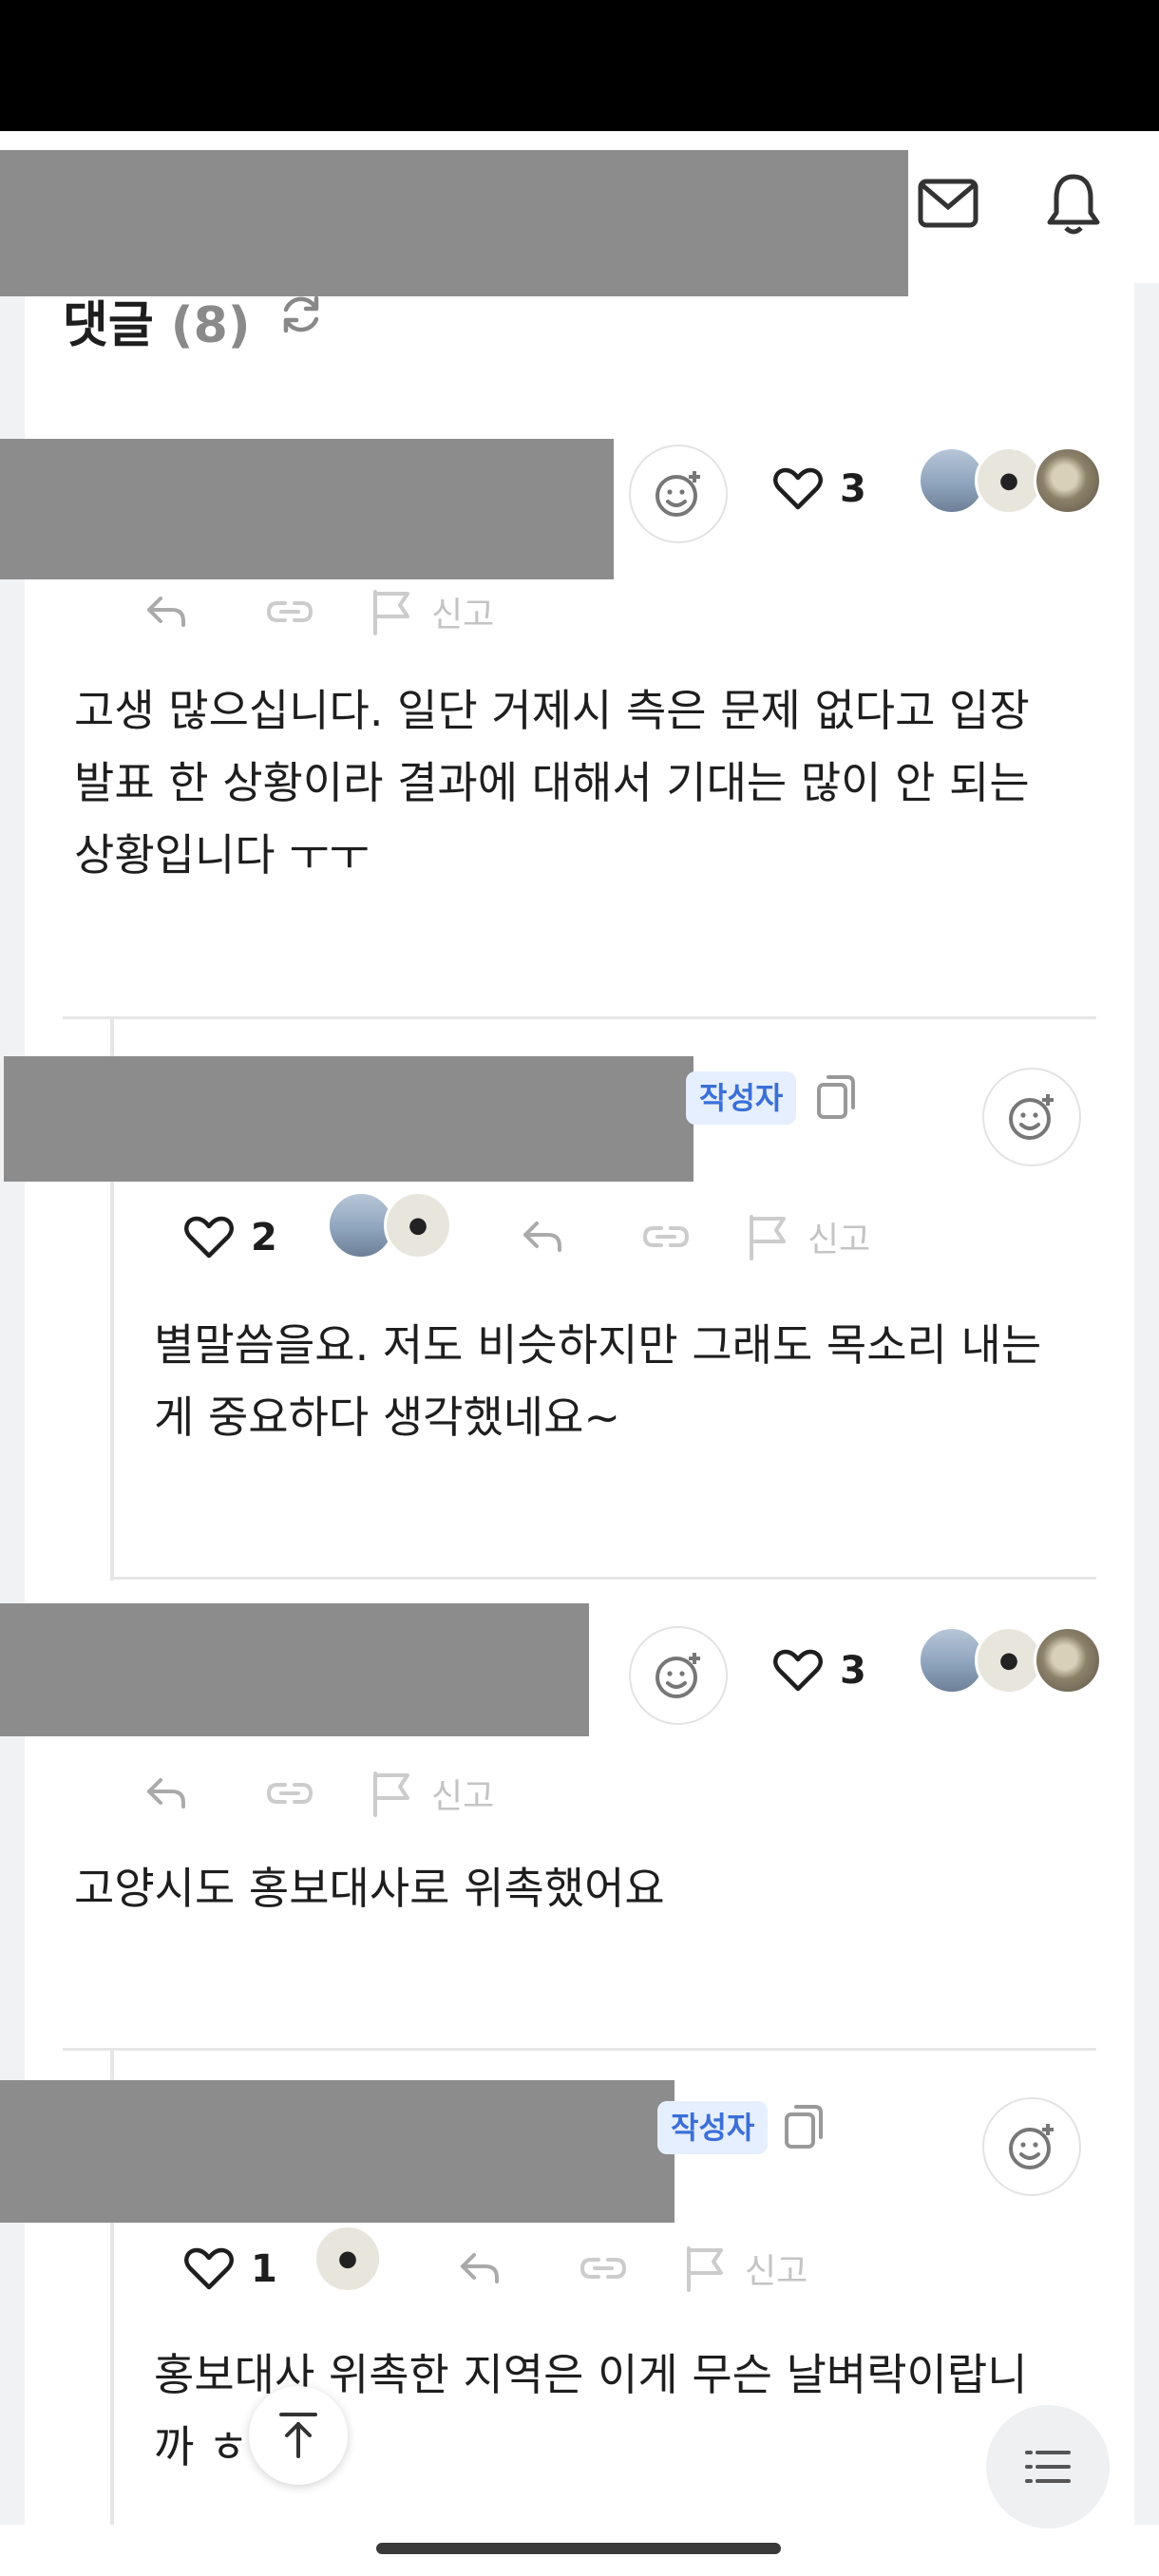 The image size is (1159, 2576). Describe the element at coordinates (369, 1888) in the screenshot. I see `comment-line: 고양시도 홍보대사로 위촉했어요` at that location.